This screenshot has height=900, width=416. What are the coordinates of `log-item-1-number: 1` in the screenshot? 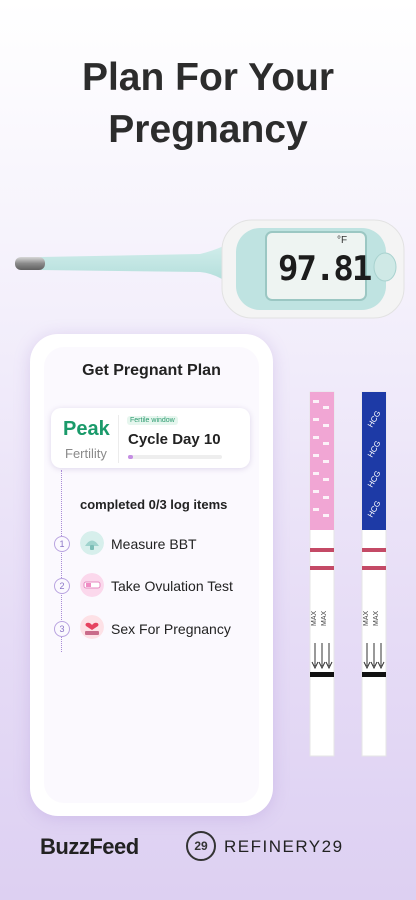 It's located at (62, 544).